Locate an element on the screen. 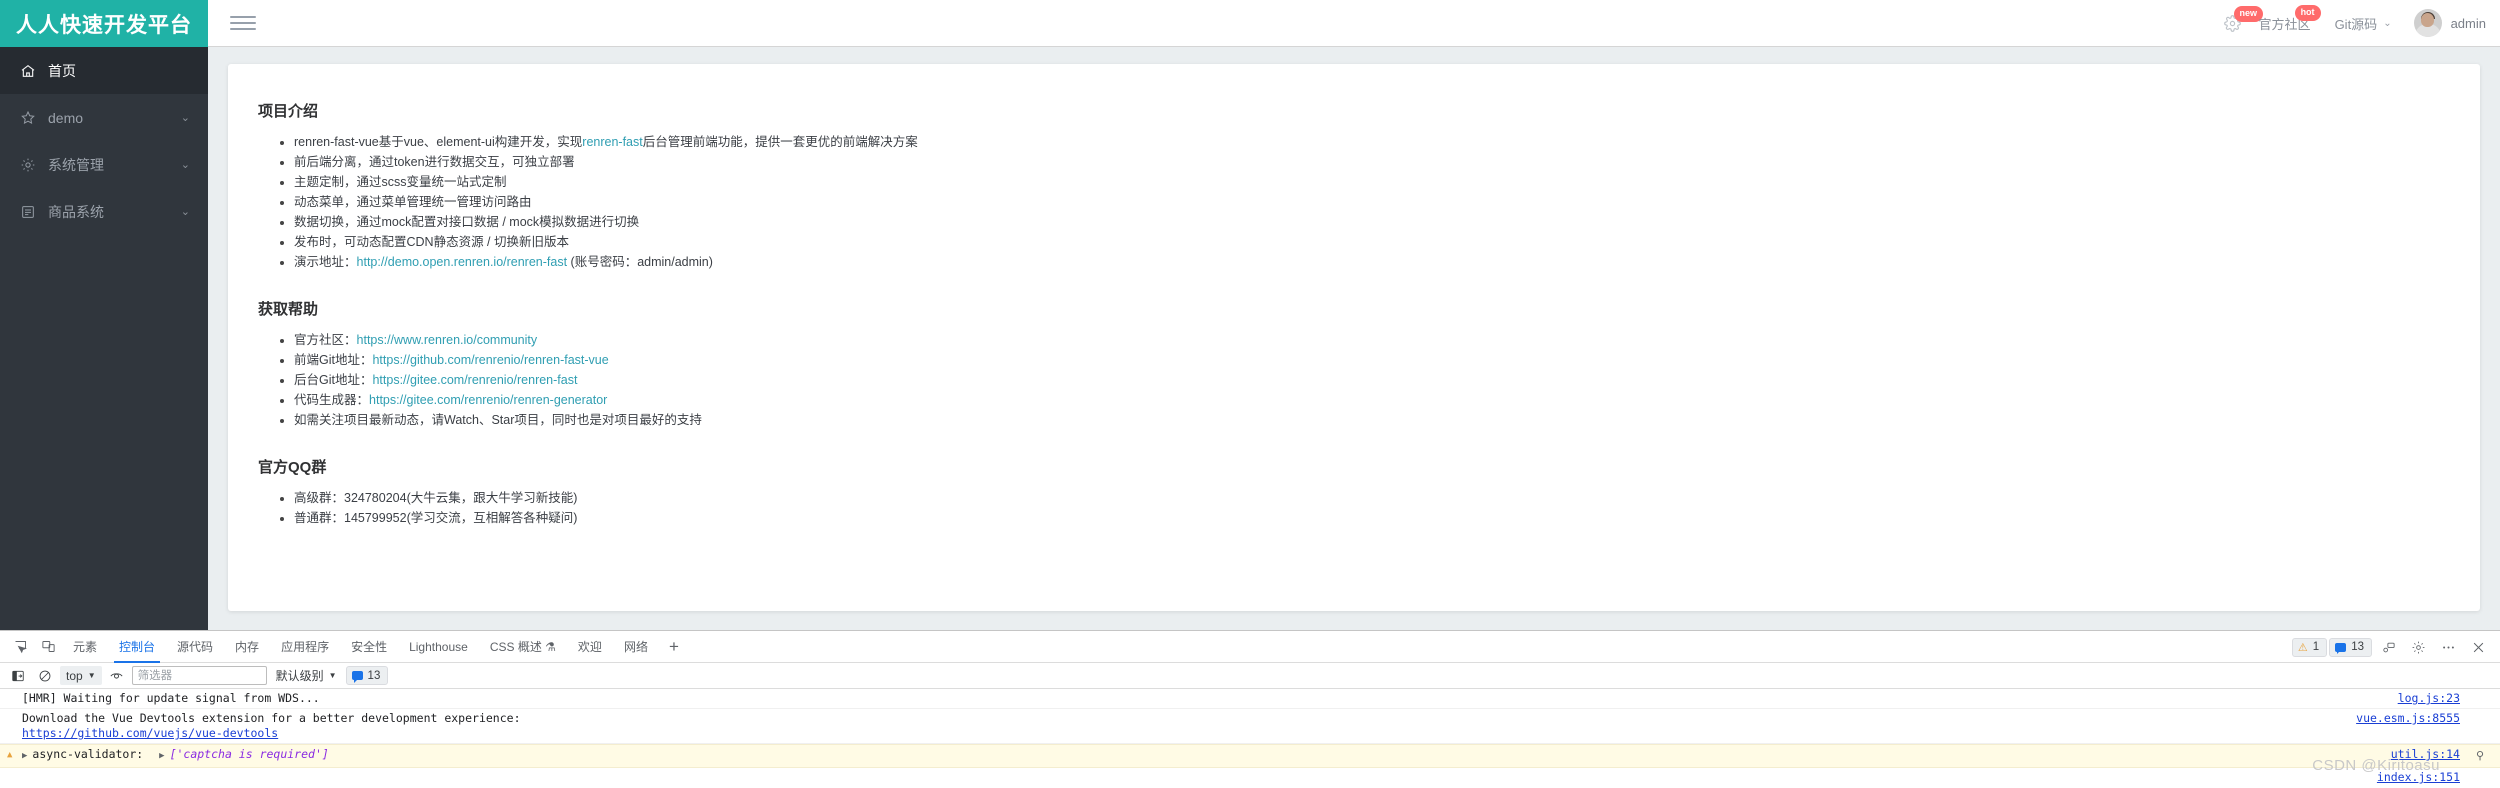 This screenshot has width=2500, height=788. more-options-icon is located at coordinates (2448, 647).